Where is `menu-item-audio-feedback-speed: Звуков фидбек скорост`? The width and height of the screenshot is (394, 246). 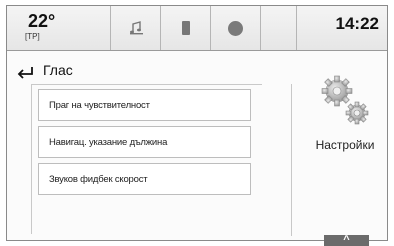
menu-item-audio-feedback-speed: Звуков фидбек скорост is located at coordinates (144, 179).